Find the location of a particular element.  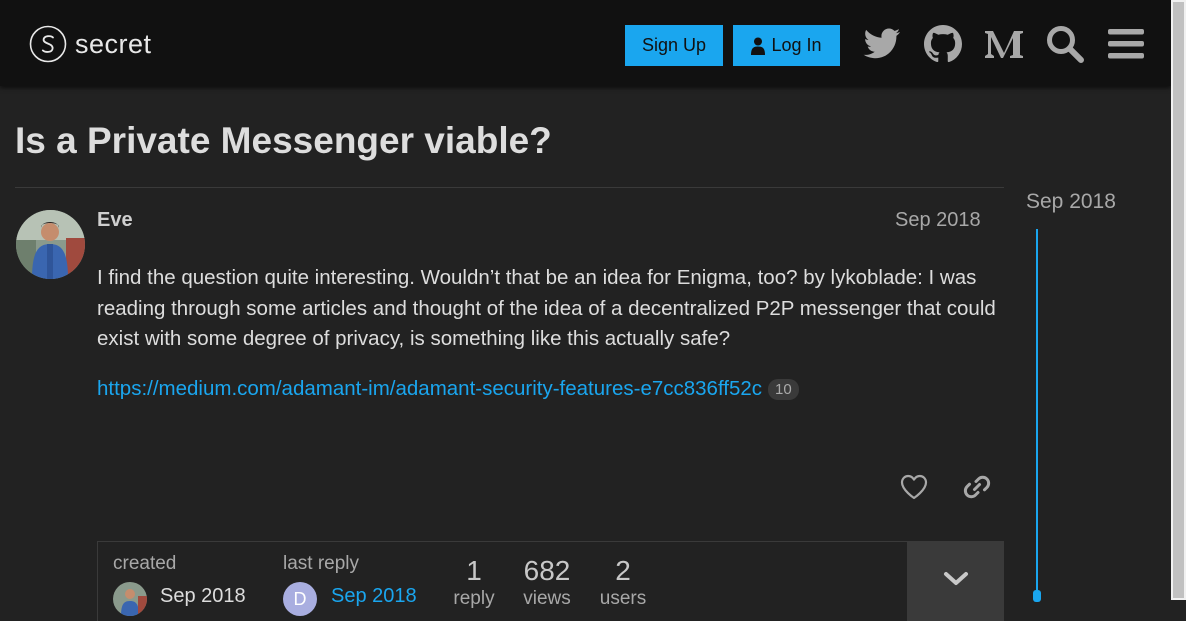

timeline-handle is located at coordinates (1037, 596).